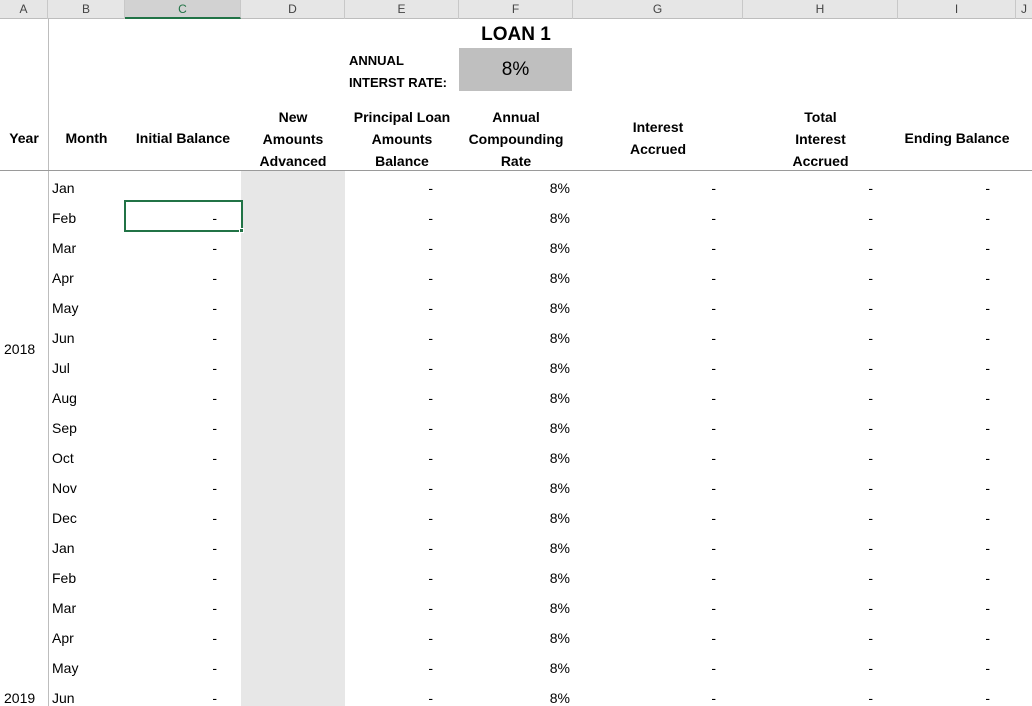 The image size is (1032, 706). What do you see at coordinates (820, 9) in the screenshot?
I see `column-header-h: H` at bounding box center [820, 9].